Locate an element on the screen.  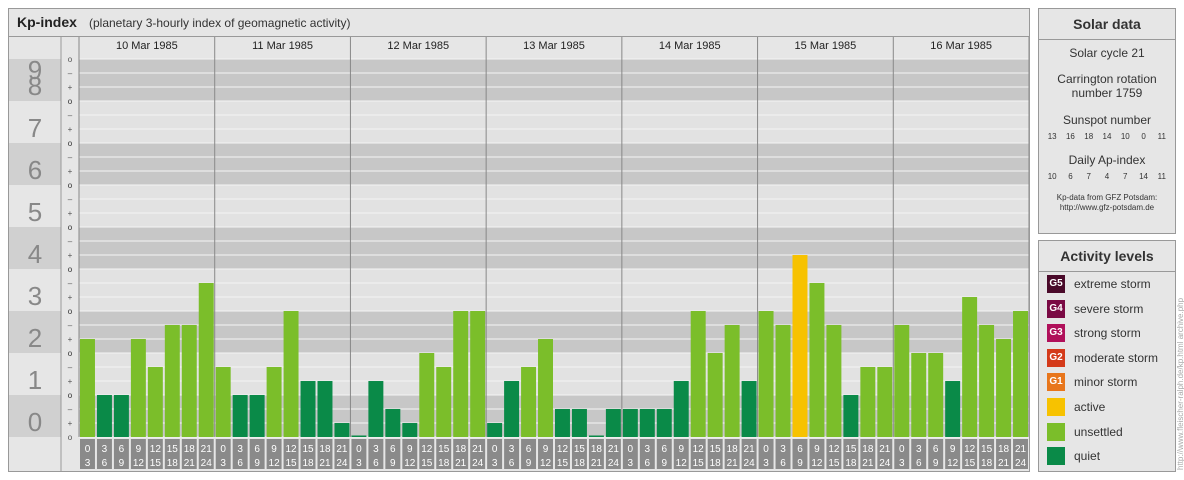
y-tick-label: 6 is located at coordinates (35, 170).